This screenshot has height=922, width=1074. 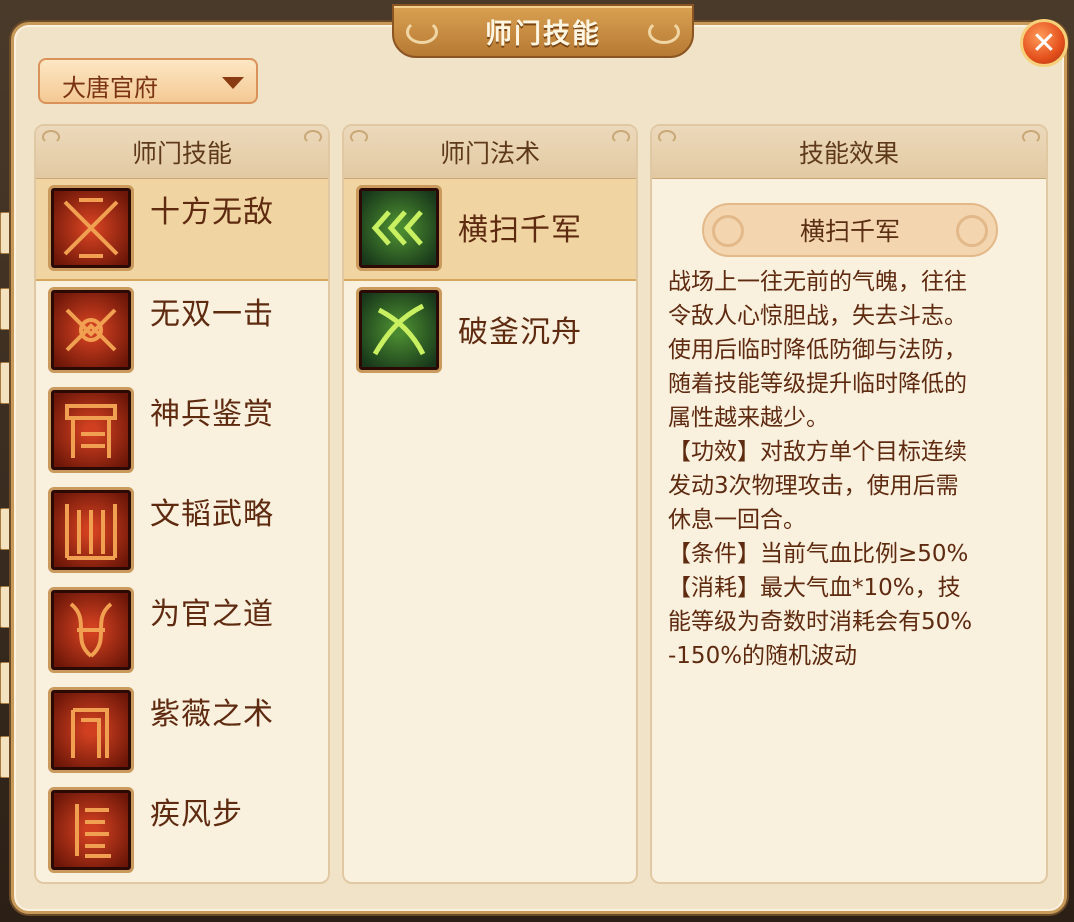 What do you see at coordinates (196, 814) in the screenshot?
I see `skill-label: 疾风步` at bounding box center [196, 814].